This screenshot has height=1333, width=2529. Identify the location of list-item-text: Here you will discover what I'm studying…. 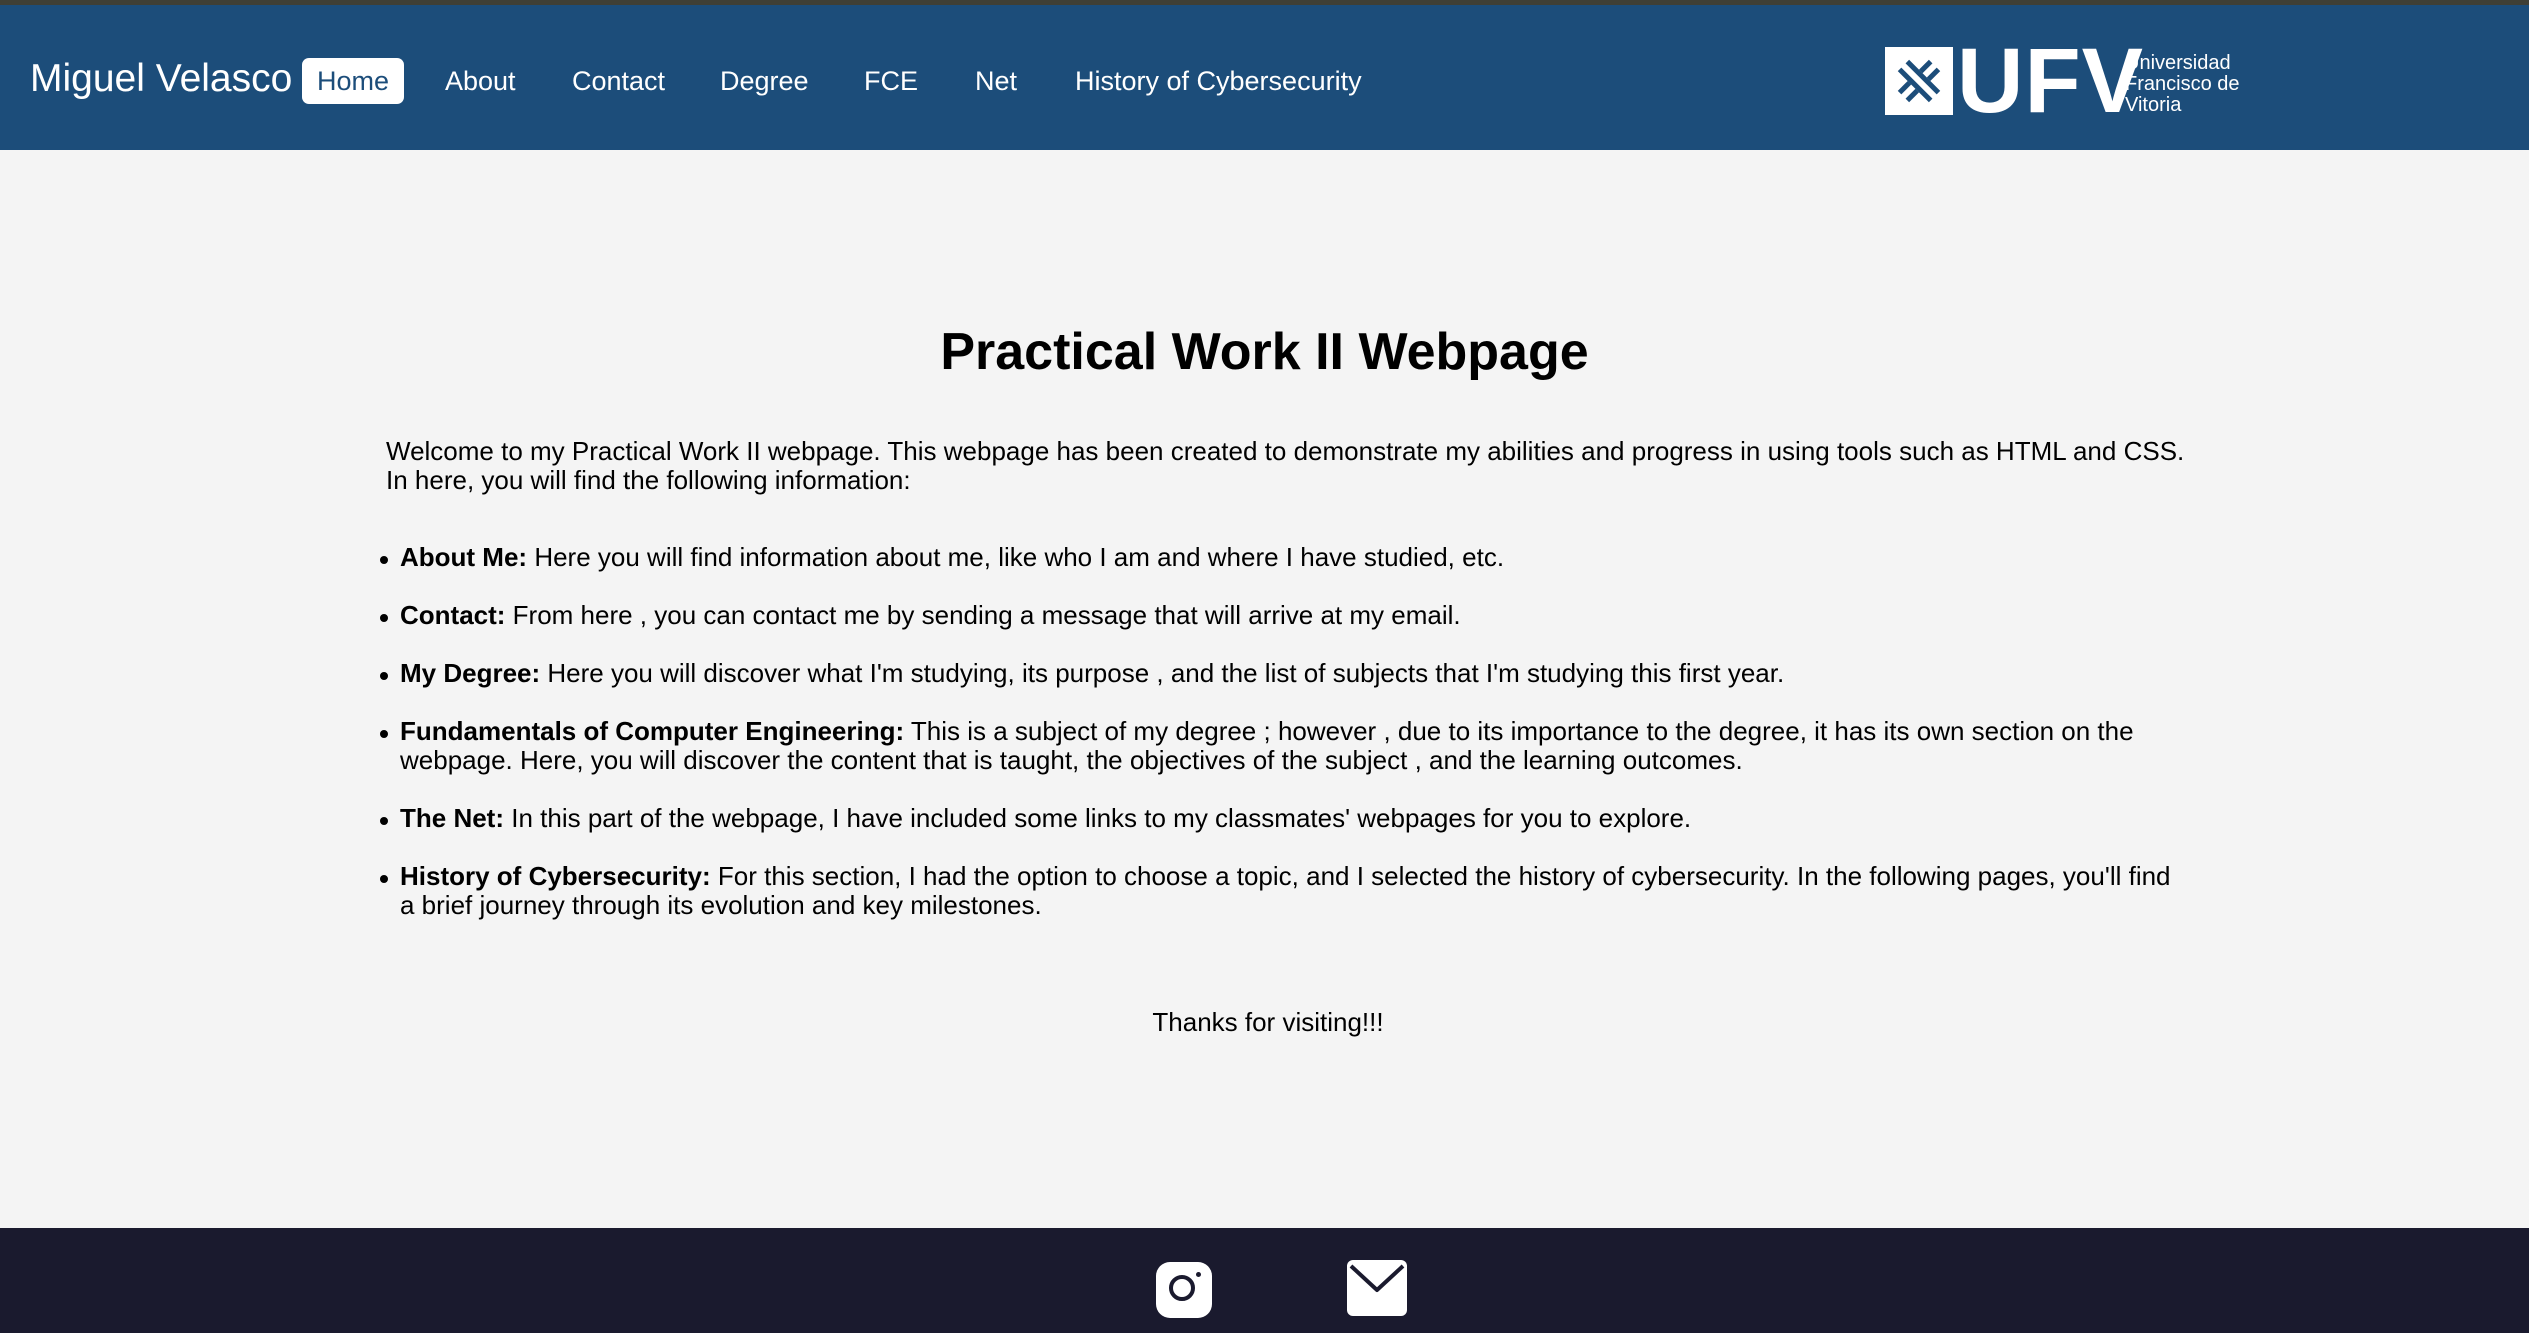
(1162, 673).